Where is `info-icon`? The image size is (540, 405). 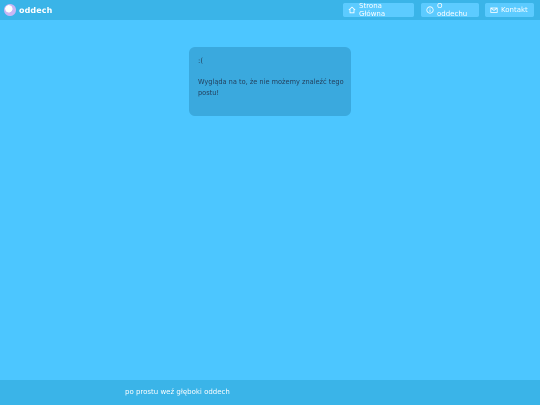
info-icon is located at coordinates (430, 10).